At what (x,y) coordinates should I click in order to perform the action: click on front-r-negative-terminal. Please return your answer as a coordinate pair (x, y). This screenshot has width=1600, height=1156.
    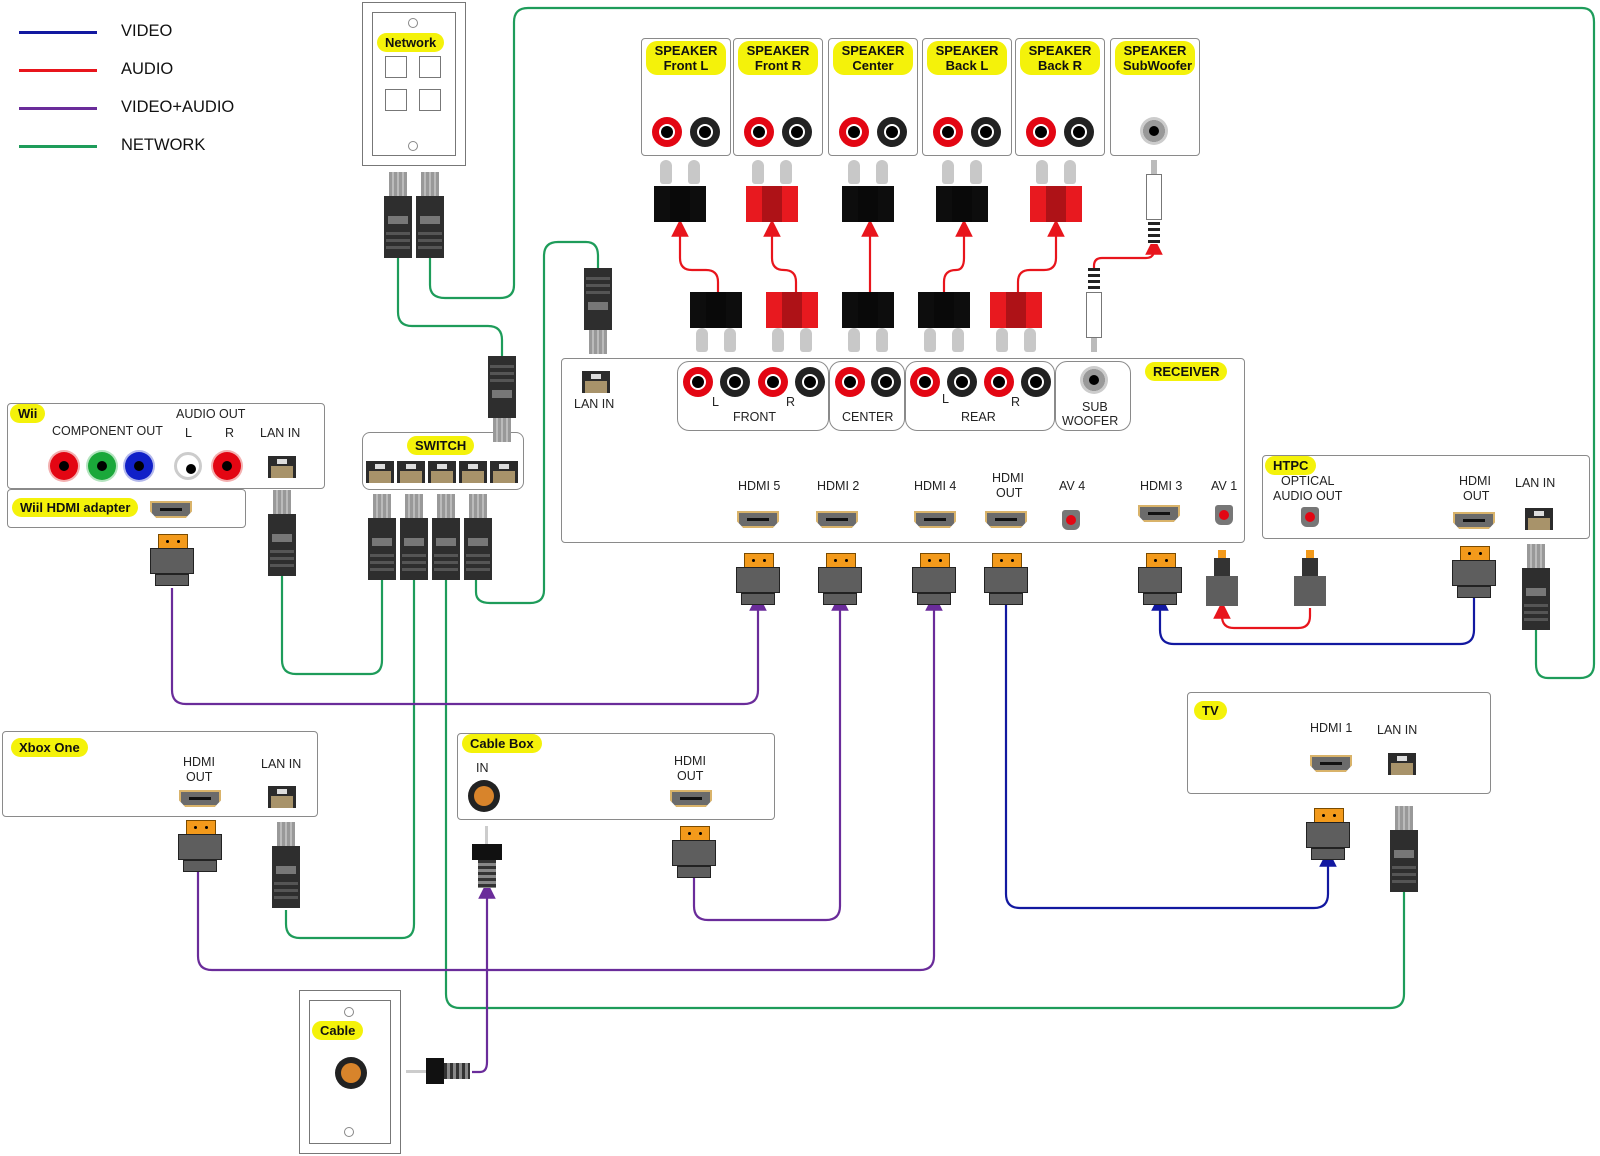
    Looking at the image, I should click on (810, 382).